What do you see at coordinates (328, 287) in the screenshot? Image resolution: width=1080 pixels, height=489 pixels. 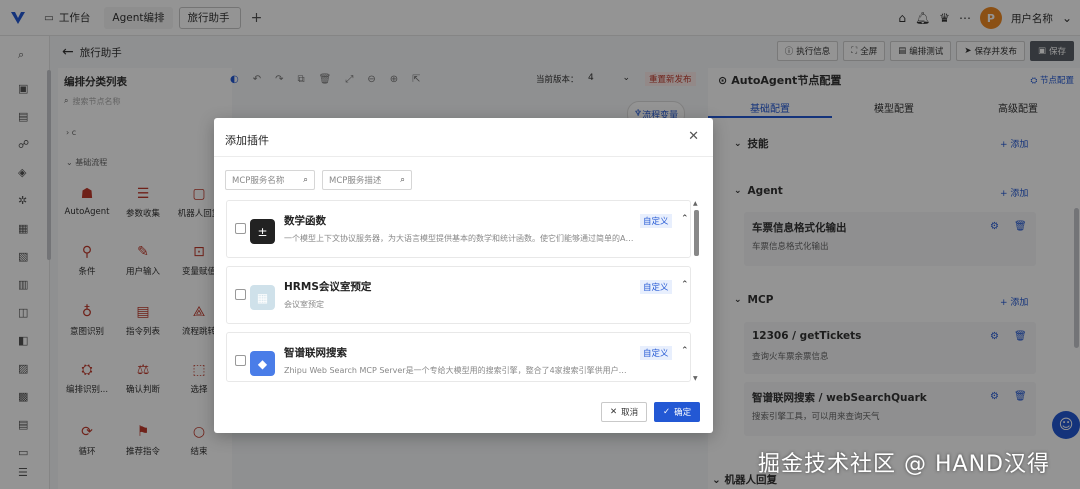 I see `plugin-name: HRMS会议室预定` at bounding box center [328, 287].